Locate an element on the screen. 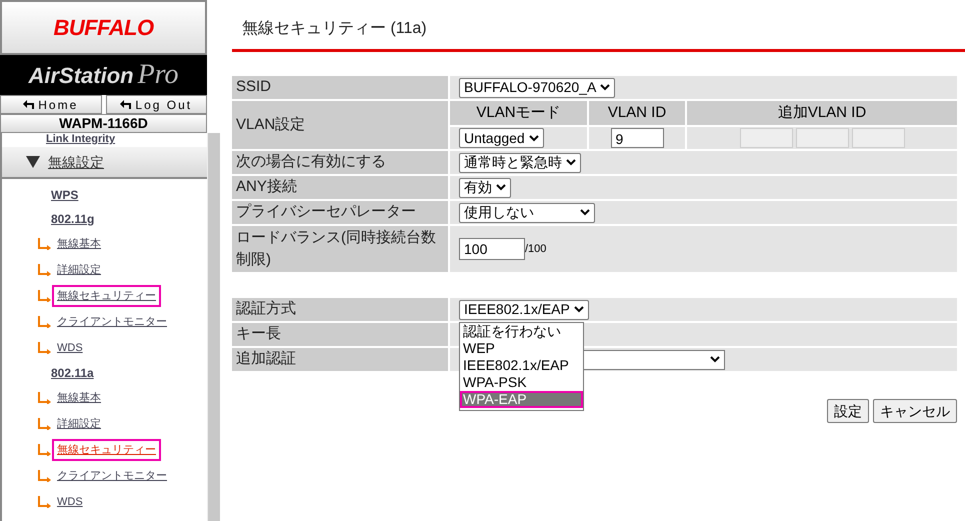 This screenshot has height=521, width=965. privacy-select: 使用しない is located at coordinates (527, 212).